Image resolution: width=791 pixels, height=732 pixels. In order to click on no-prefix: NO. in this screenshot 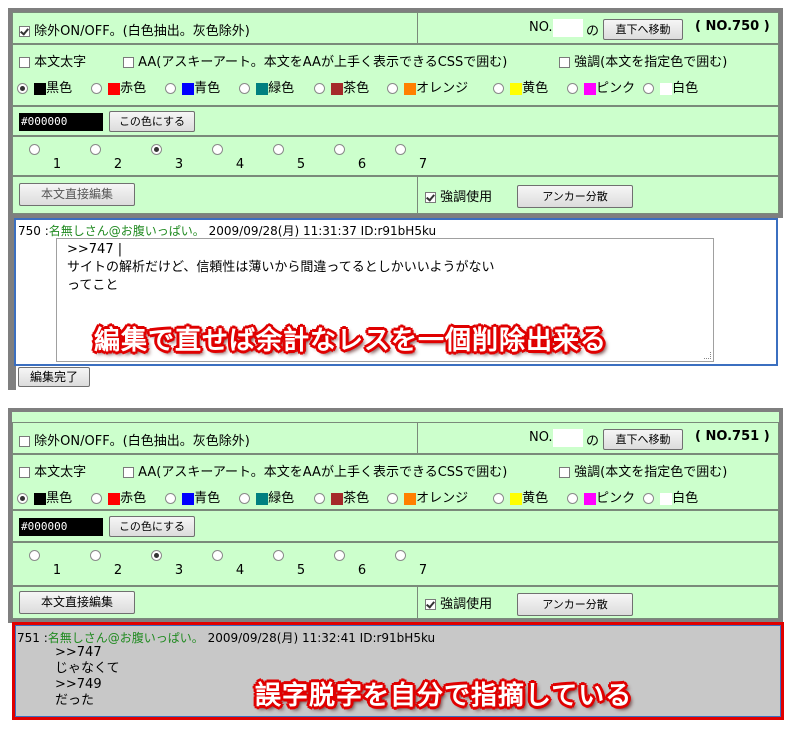, I will do `click(541, 437)`.